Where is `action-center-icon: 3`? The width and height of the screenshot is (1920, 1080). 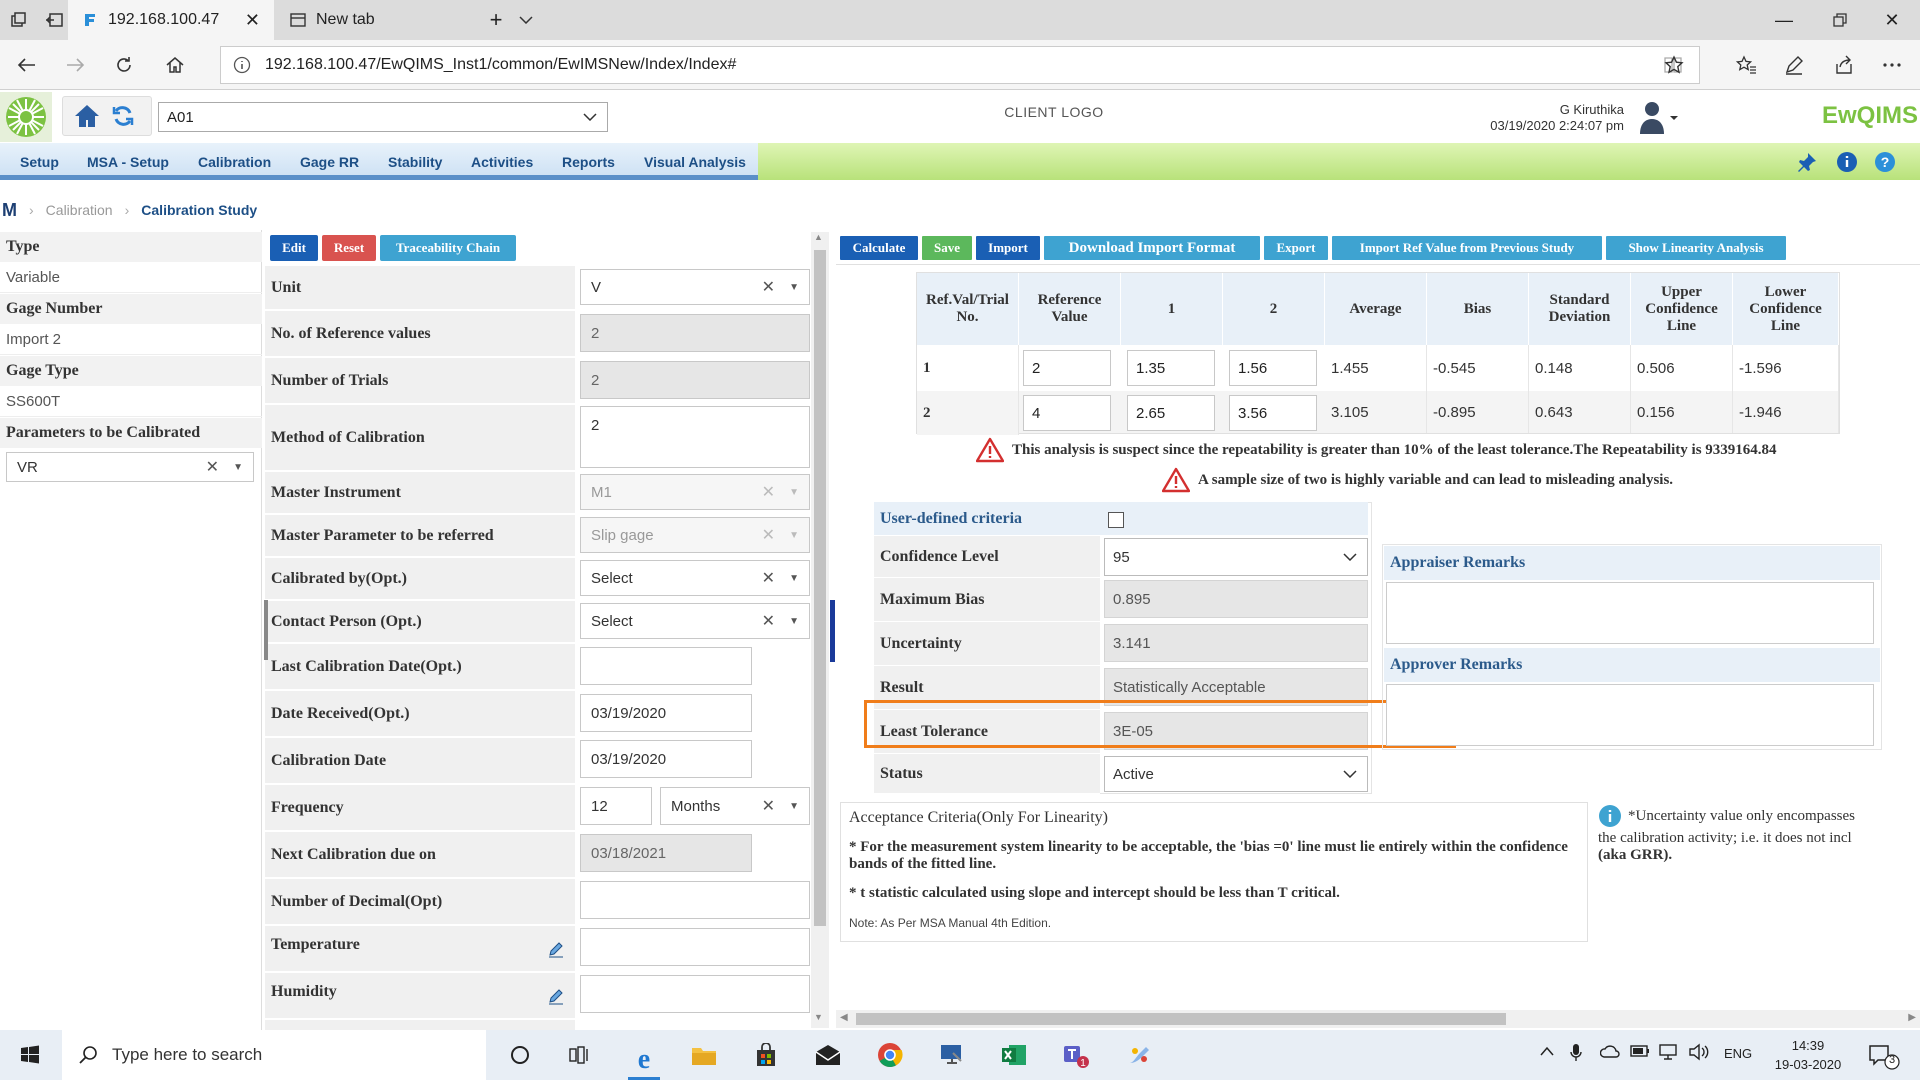 action-center-icon: 3 is located at coordinates (1886, 1056).